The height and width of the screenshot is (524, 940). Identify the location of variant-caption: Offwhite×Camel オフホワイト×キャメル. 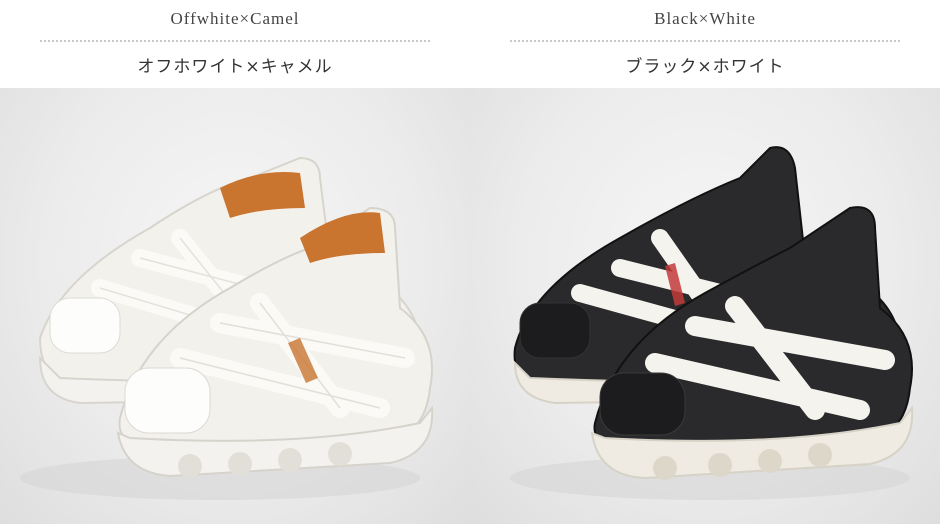
(235, 44).